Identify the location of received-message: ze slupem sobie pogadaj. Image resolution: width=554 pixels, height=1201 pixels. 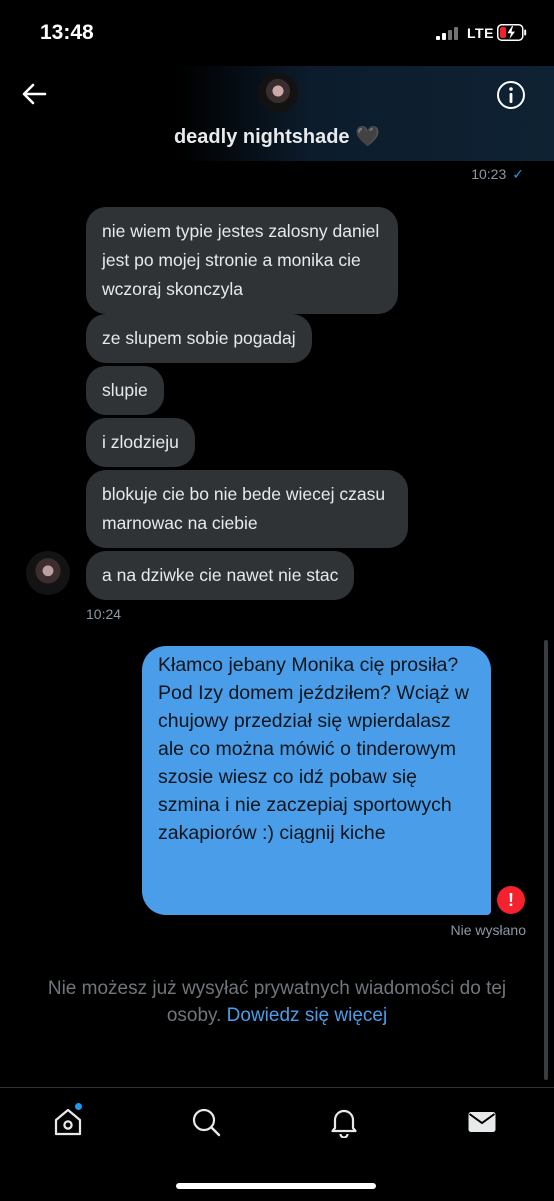
(199, 338).